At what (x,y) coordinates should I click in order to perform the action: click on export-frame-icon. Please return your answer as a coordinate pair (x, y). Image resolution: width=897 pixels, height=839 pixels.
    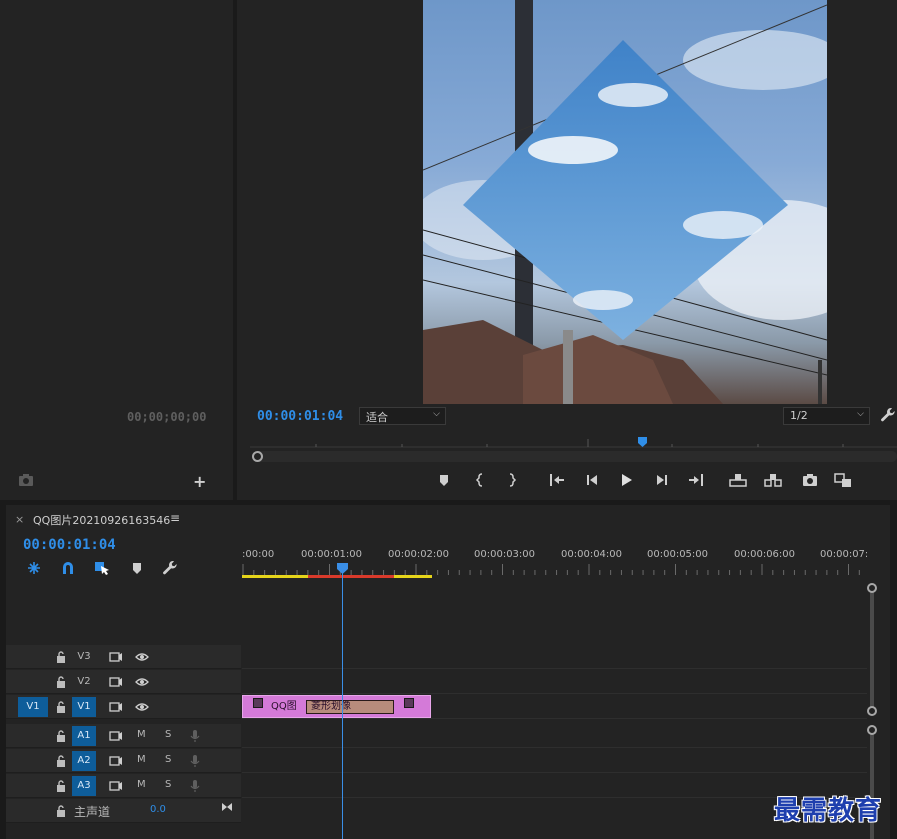
    Looking at the image, I should click on (810, 480).